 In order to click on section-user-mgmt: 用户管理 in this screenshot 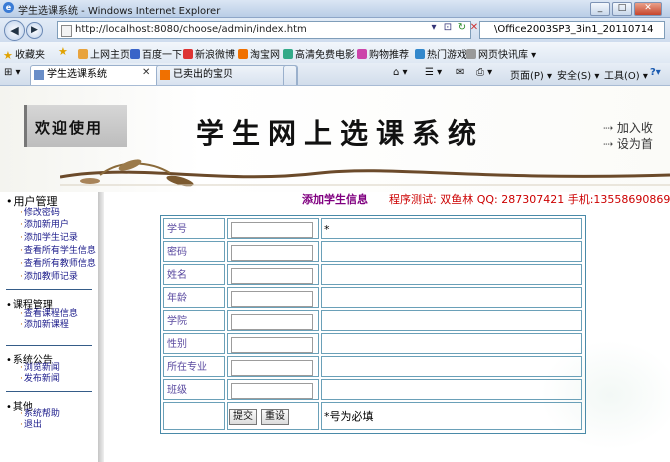, I will do `click(32, 201)`.